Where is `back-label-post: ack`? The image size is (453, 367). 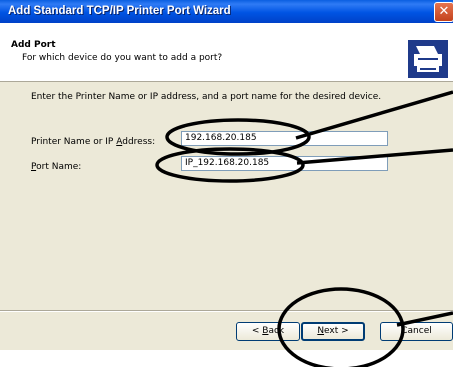
back-label-post: ack is located at coordinates (276, 331).